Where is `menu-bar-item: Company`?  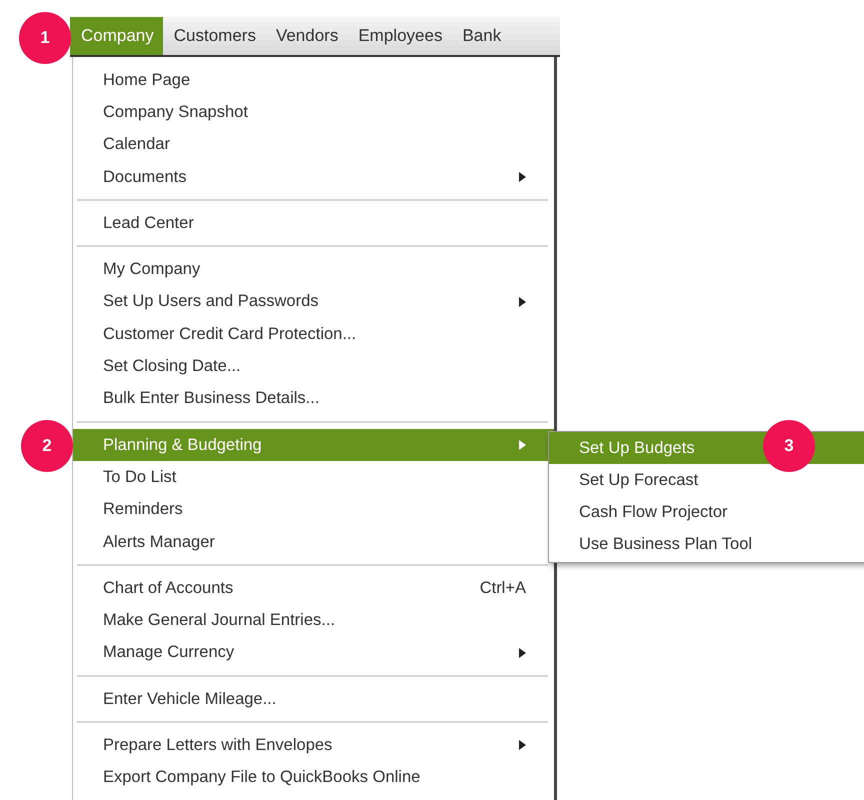 menu-bar-item: Company is located at coordinates (116, 36).